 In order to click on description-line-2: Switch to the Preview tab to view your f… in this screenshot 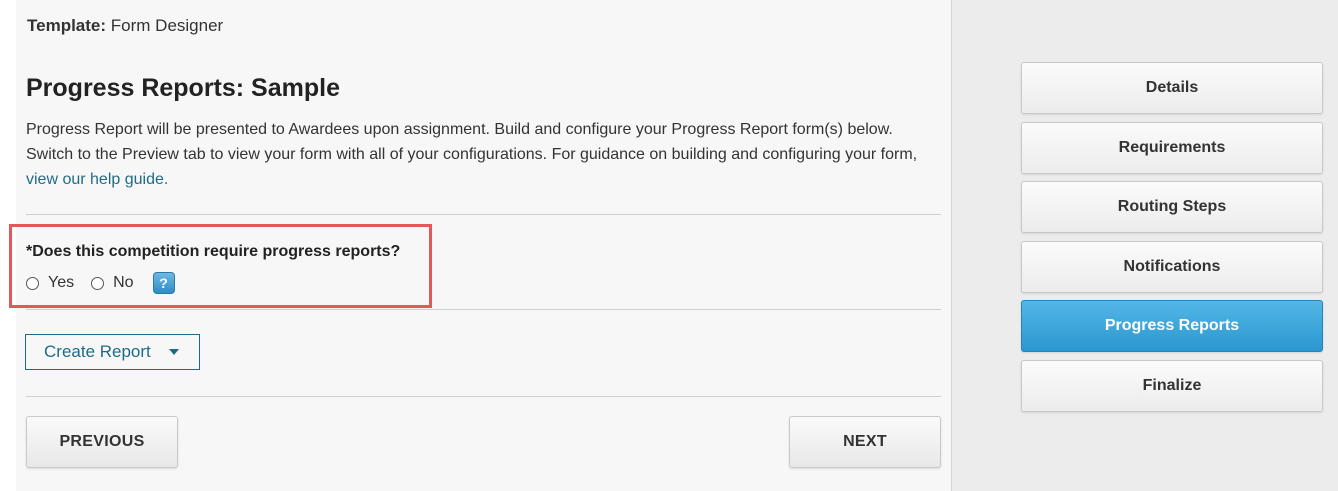, I will do `click(472, 154)`.